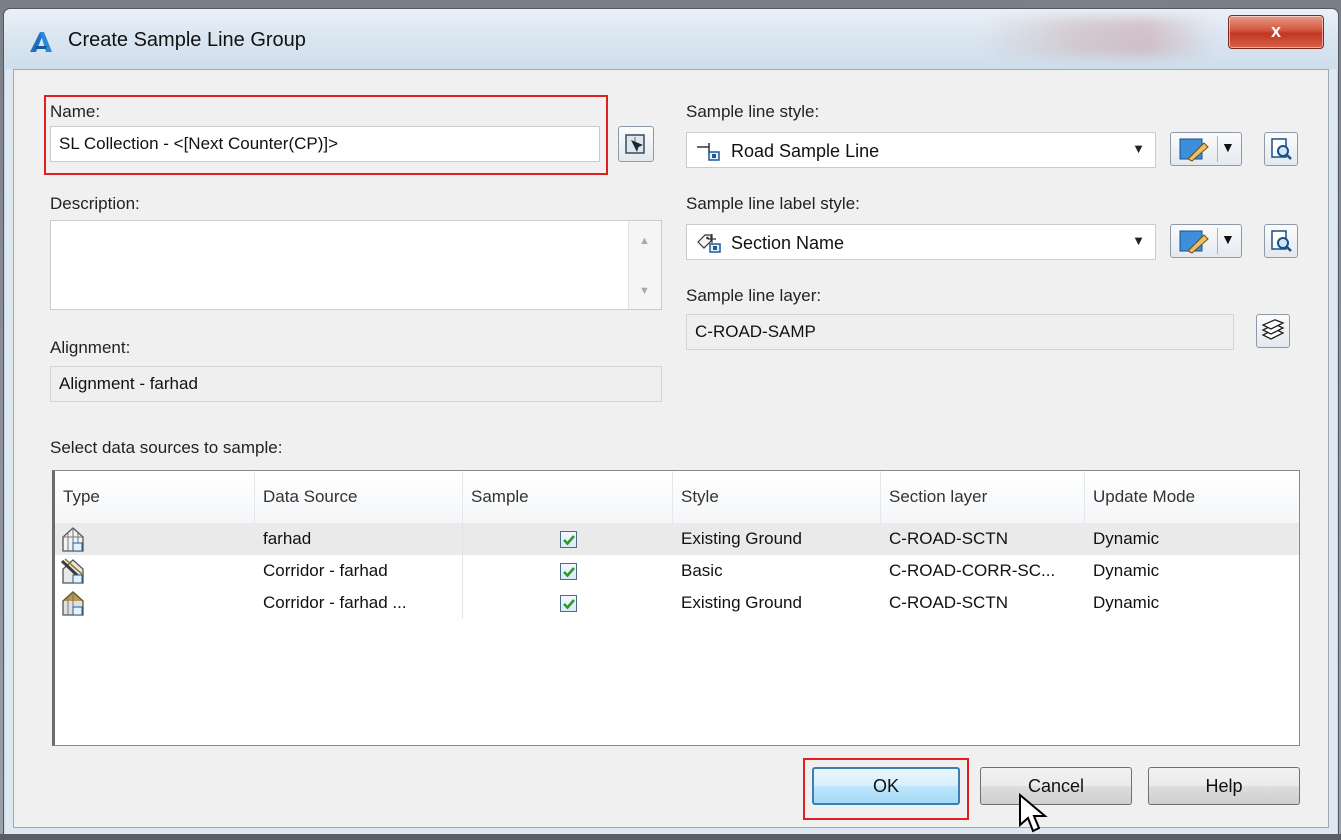 The image size is (1341, 840). I want to click on name-highlight-box, so click(326, 135).